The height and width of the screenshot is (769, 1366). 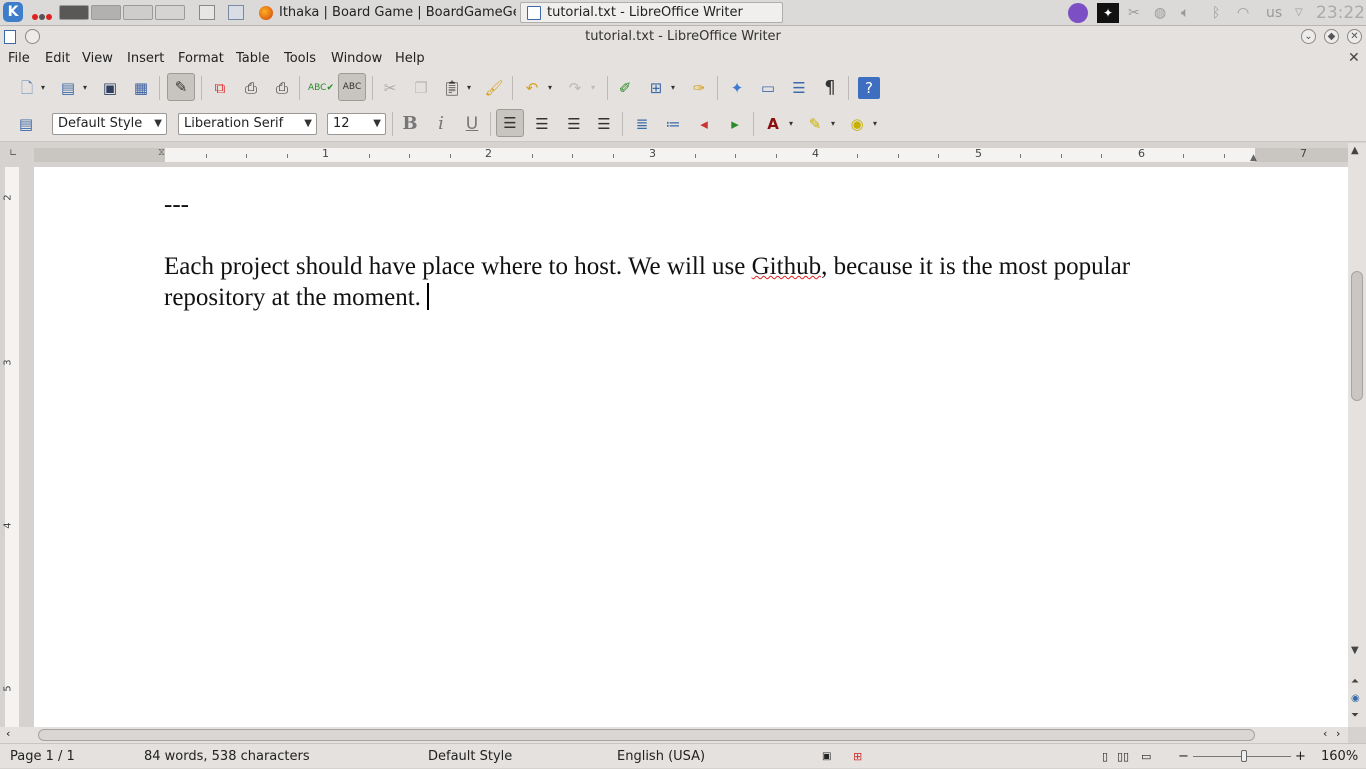 What do you see at coordinates (1146, 756) in the screenshot?
I see `book-view-icon: ▭` at bounding box center [1146, 756].